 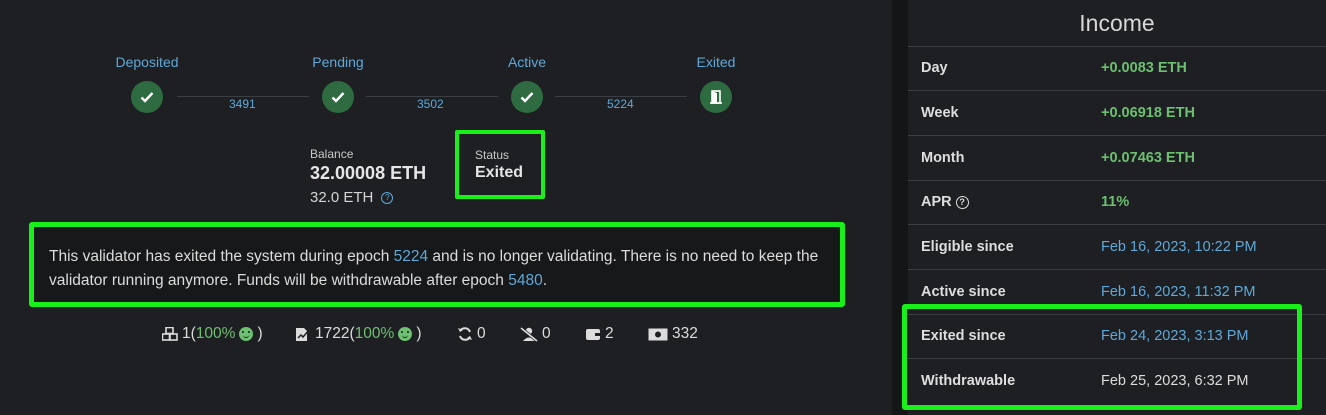 I want to click on step-label: Pending, so click(x=338, y=62).